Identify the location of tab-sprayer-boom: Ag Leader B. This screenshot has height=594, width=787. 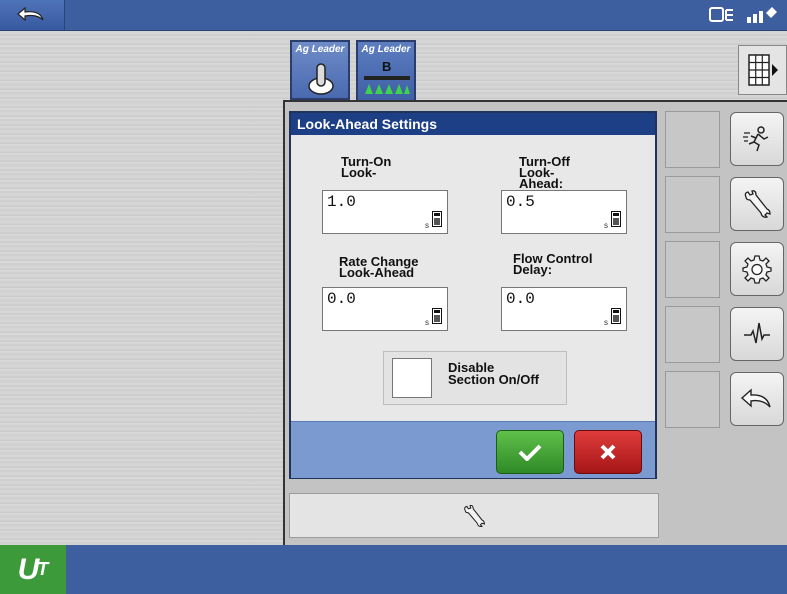
(386, 71).